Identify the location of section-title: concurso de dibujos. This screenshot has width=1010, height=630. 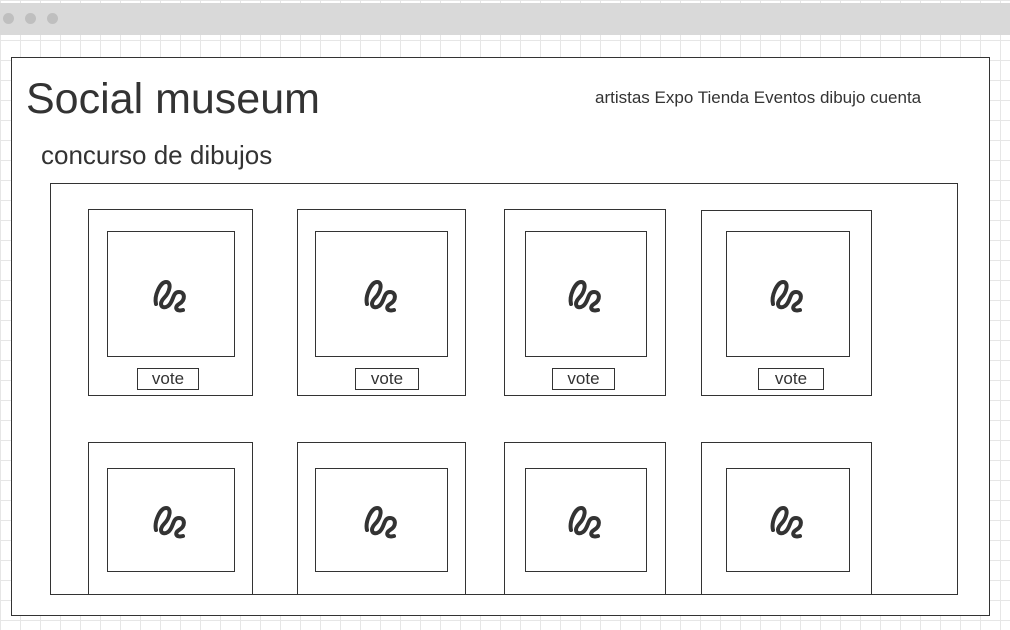
(157, 155).